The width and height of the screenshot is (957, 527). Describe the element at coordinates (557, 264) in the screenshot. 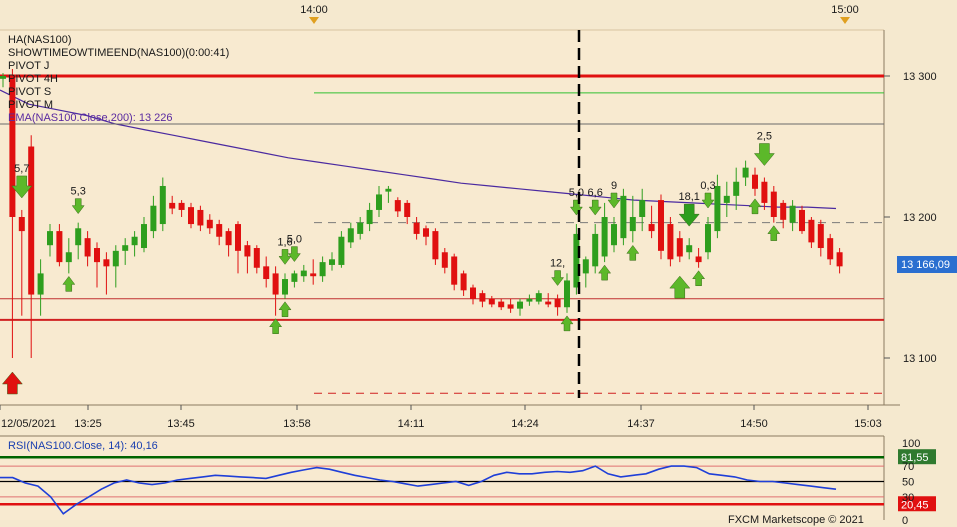

I see `signal-label: 12,` at that location.